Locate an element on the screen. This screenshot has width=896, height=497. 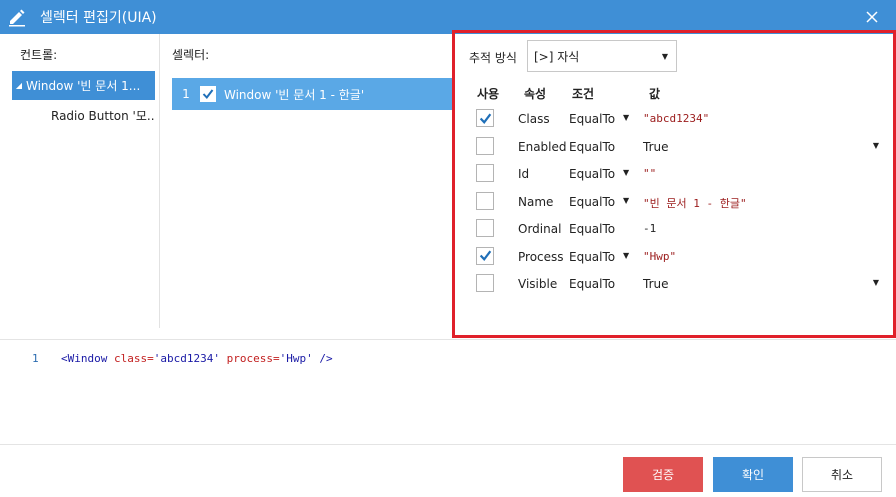
attr-row-ordinal: Ordinal EqualTo -1 is located at coordinates (674, 228).